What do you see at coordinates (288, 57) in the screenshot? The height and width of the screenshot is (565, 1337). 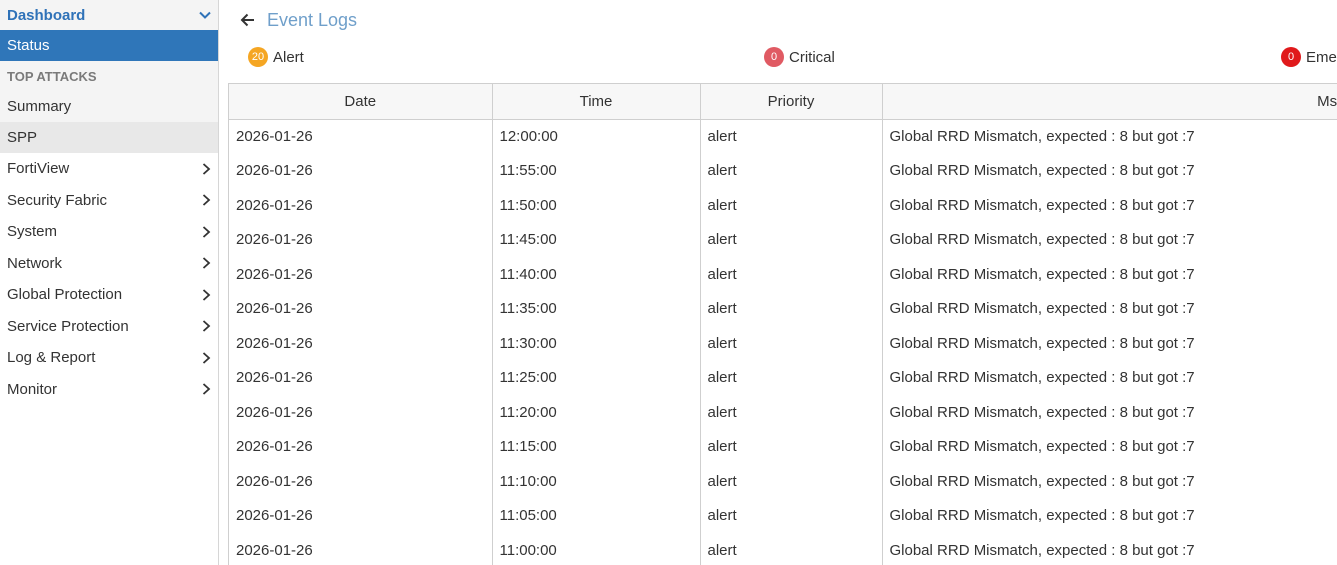 I see `count-label: Alert` at bounding box center [288, 57].